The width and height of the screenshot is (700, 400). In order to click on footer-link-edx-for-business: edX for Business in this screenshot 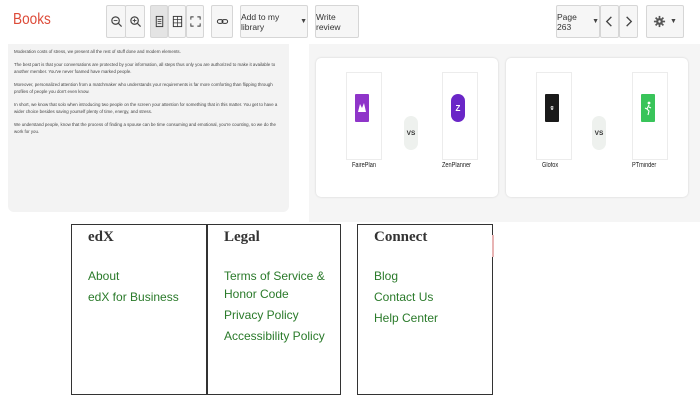, I will do `click(133, 297)`.